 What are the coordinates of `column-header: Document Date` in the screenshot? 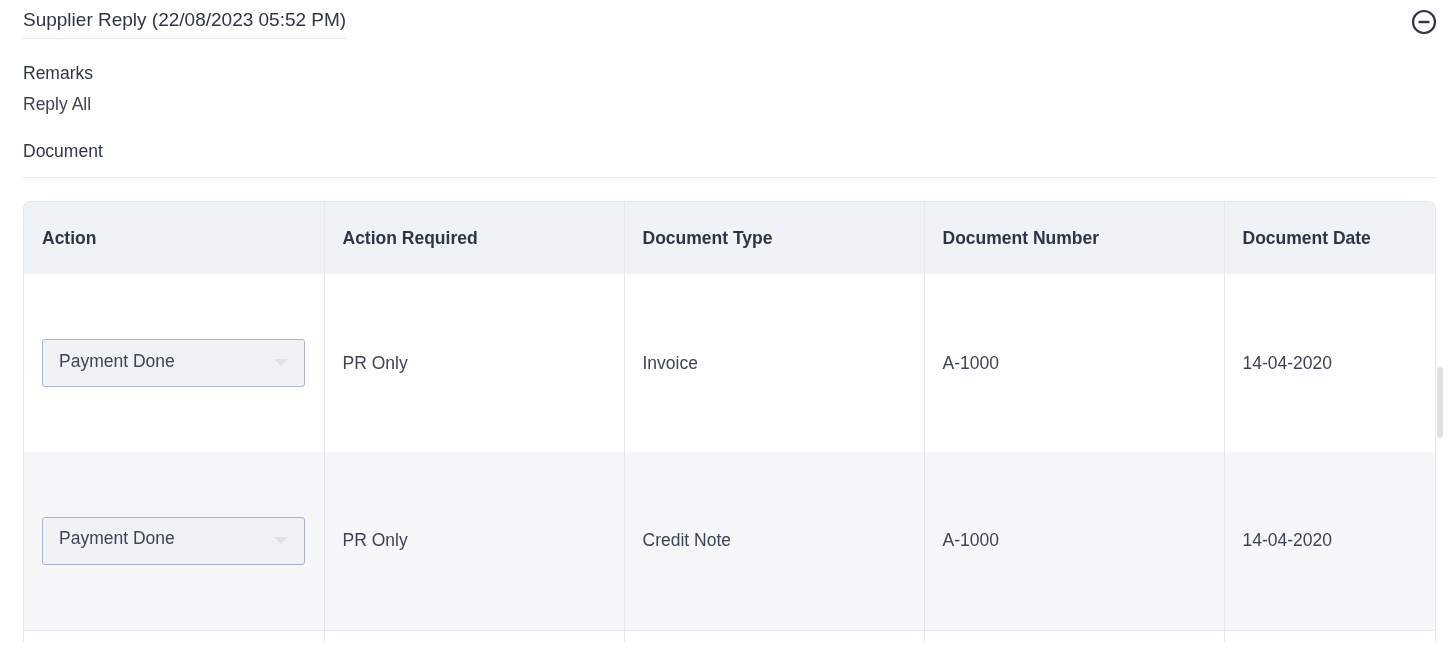 It's located at (1329, 238).